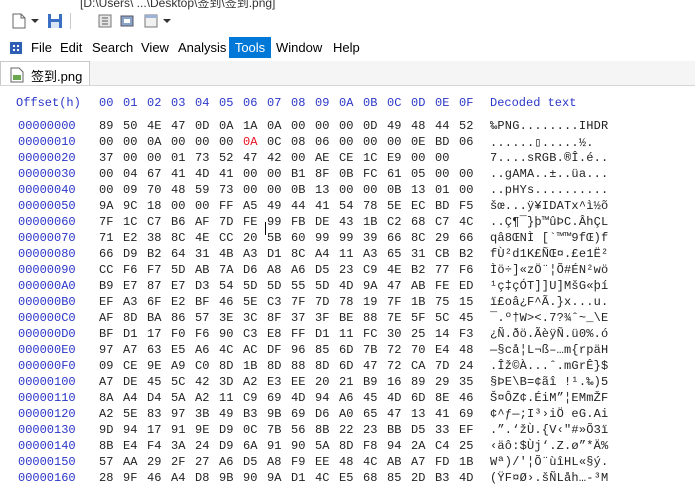 This screenshot has height=488, width=695. Describe the element at coordinates (253, 238) in the screenshot. I see `hex-byte: 20` at that location.